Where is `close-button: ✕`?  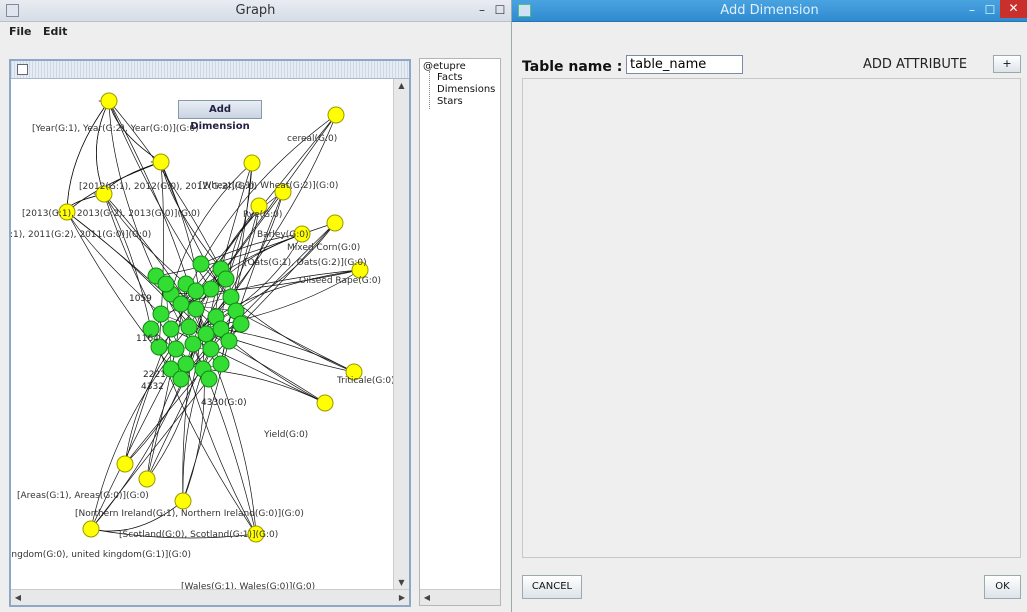 close-button: ✕ is located at coordinates (1013, 9).